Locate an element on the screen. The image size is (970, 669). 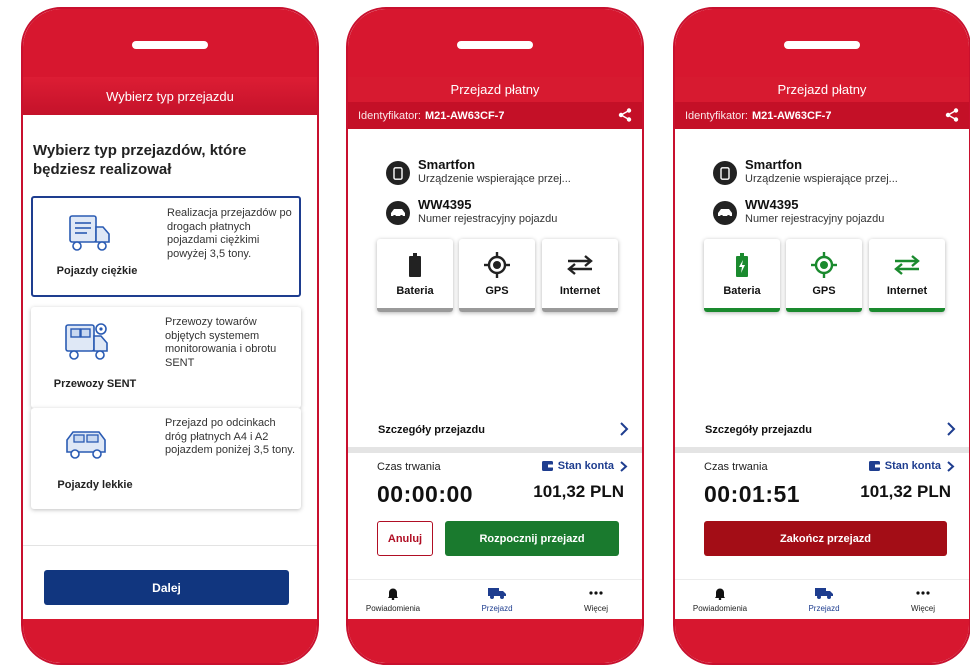
card-name: Pojazdy lekkie is located at coordinates (95, 485).